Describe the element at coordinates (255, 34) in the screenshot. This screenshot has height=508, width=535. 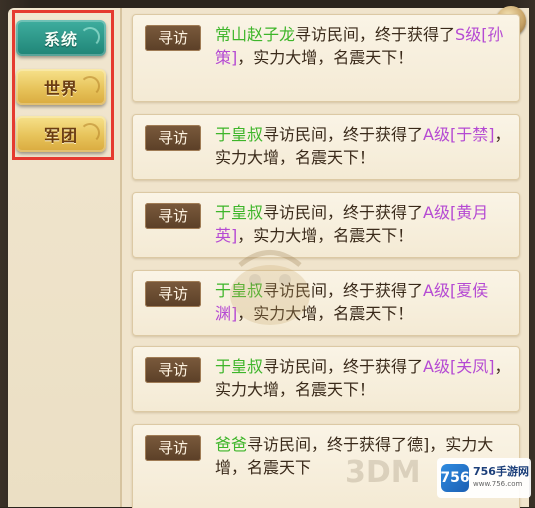
I see `player-name: 常山赵子龙` at that location.